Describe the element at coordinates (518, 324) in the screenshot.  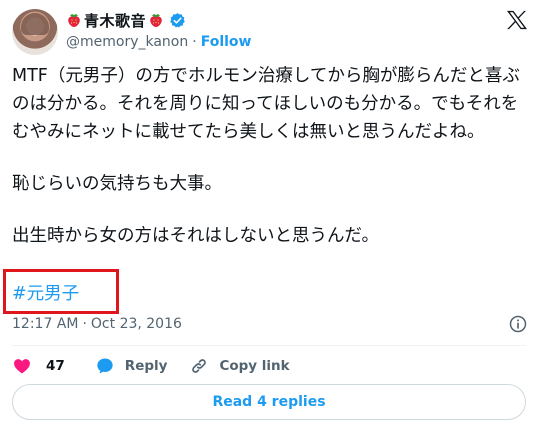
I see `info-icon` at that location.